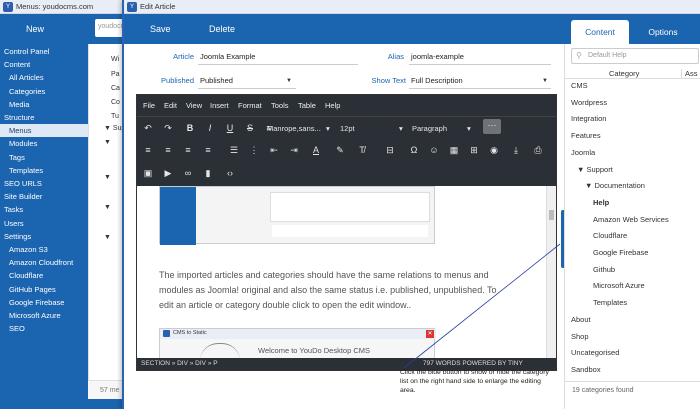 The image size is (700, 409). What do you see at coordinates (44, 328) in the screenshot?
I see `sidebar-item-seo: SEO` at bounding box center [44, 328].